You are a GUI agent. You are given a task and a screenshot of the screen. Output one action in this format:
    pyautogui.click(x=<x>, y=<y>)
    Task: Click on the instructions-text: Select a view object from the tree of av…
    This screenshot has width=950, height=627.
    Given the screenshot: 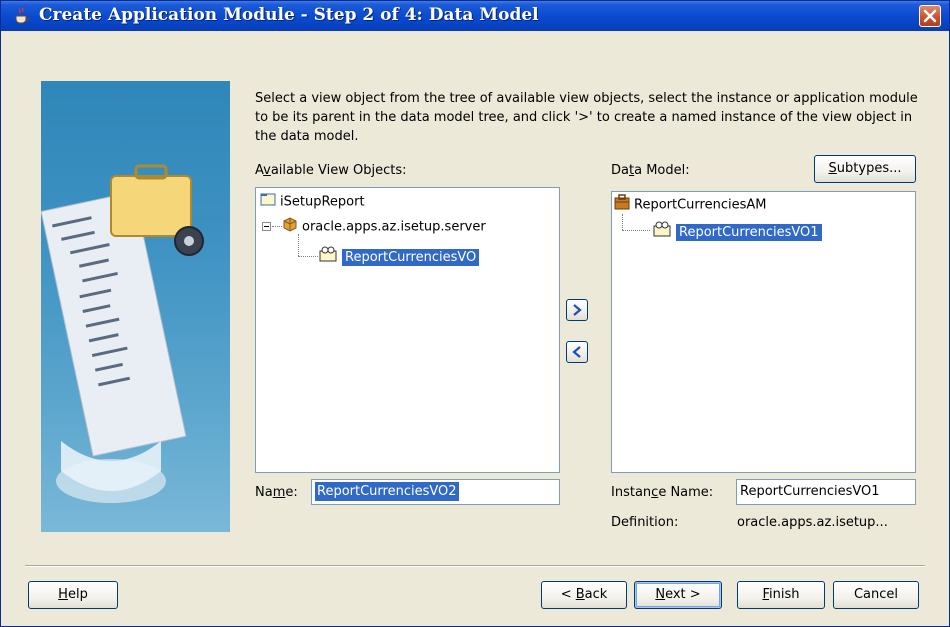 What is the action you would take?
    pyautogui.click(x=586, y=117)
    